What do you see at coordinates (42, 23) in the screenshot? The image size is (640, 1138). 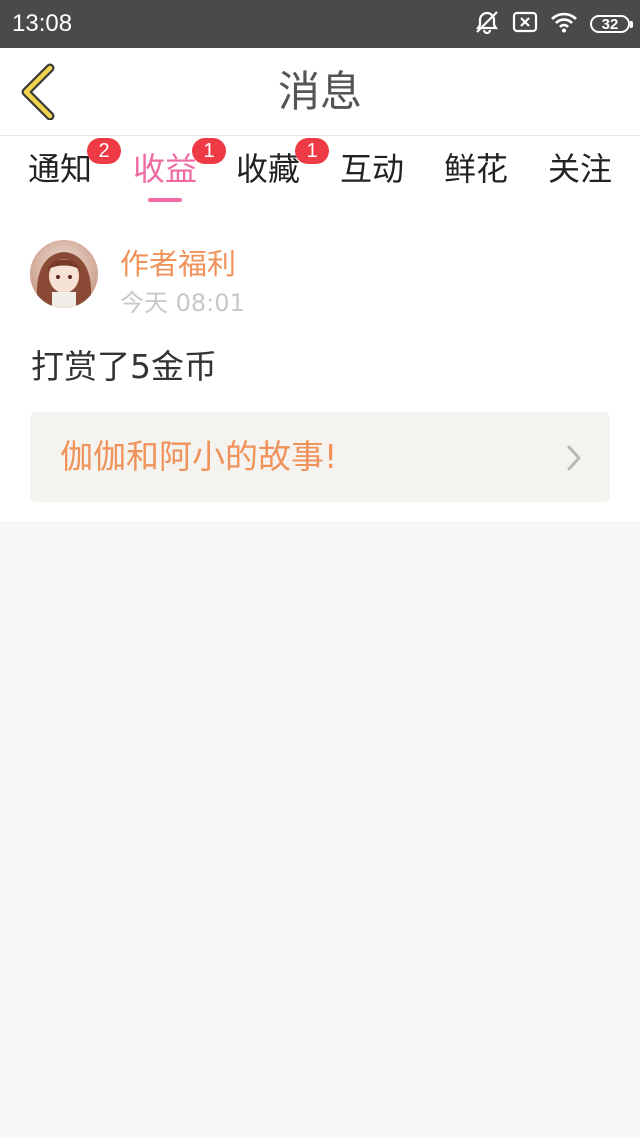 I see `status-time: 13:08` at bounding box center [42, 23].